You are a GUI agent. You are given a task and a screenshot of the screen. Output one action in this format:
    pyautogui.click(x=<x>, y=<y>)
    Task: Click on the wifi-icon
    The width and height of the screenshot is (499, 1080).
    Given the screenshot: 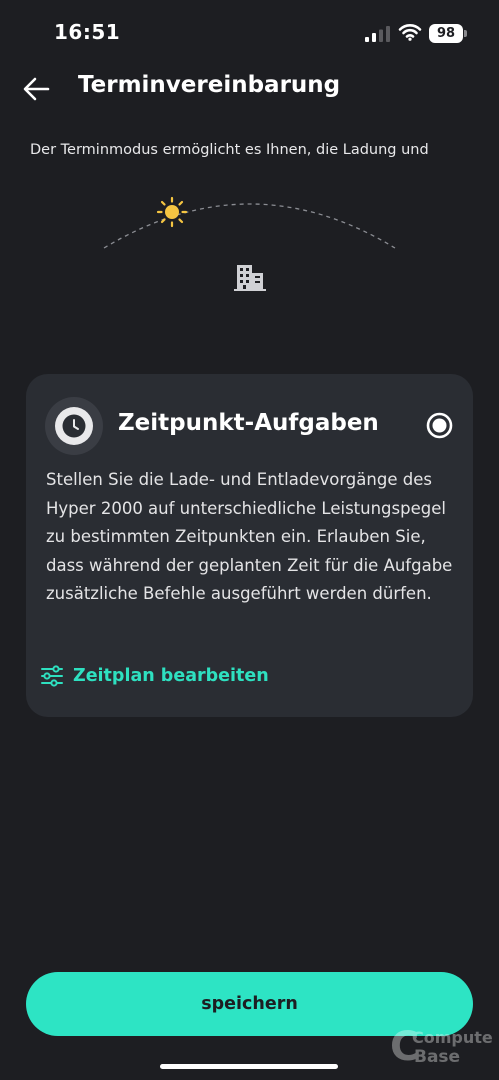 What is the action you would take?
    pyautogui.click(x=410, y=32)
    